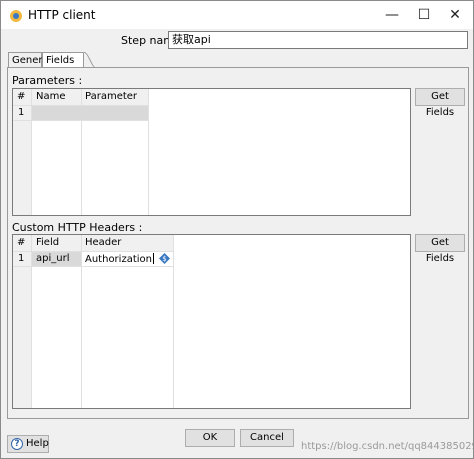 This screenshot has width=474, height=459. Describe the element at coordinates (387, 446) in the screenshot. I see `watermark: https://blog.csdn.net/qq844385029` at that location.